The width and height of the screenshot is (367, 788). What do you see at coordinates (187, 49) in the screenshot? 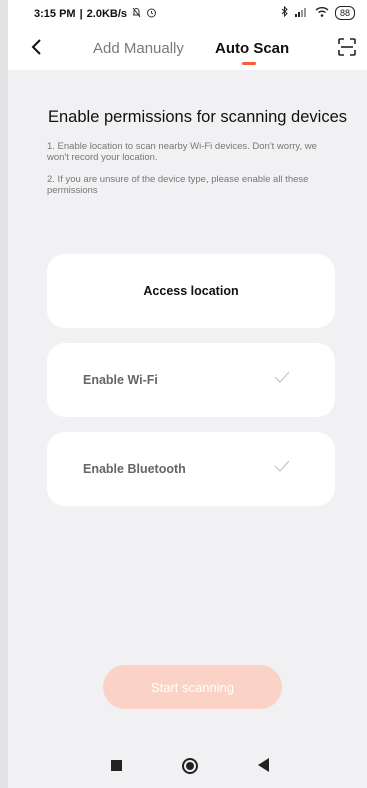
I see `top-nav: Add Manually Auto Scan` at bounding box center [187, 49].